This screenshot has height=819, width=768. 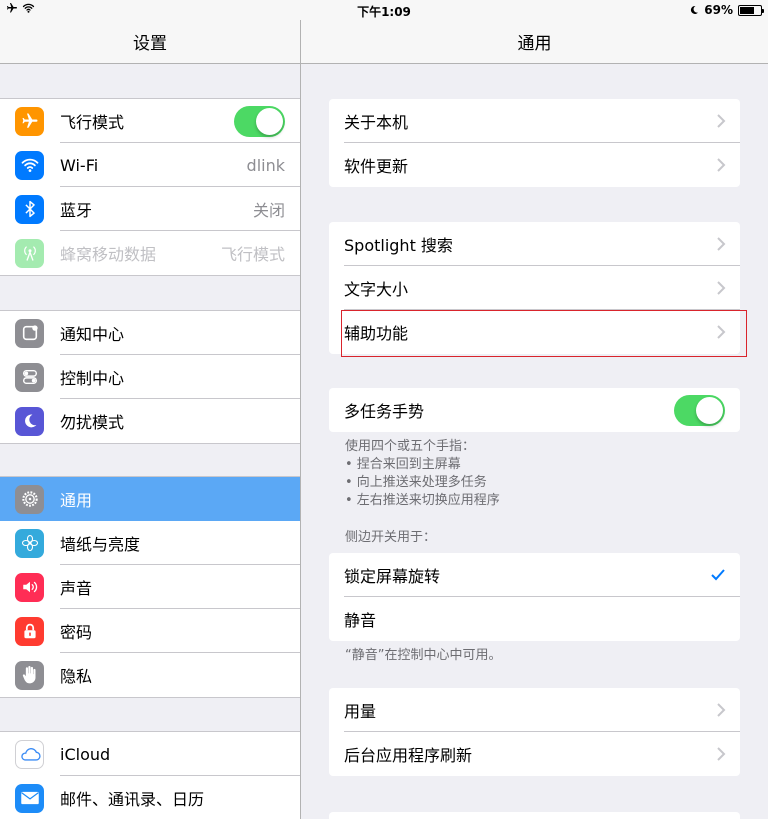 I want to click on sidebar-item-do-not-disturb: 勿扰模式, so click(x=150, y=421).